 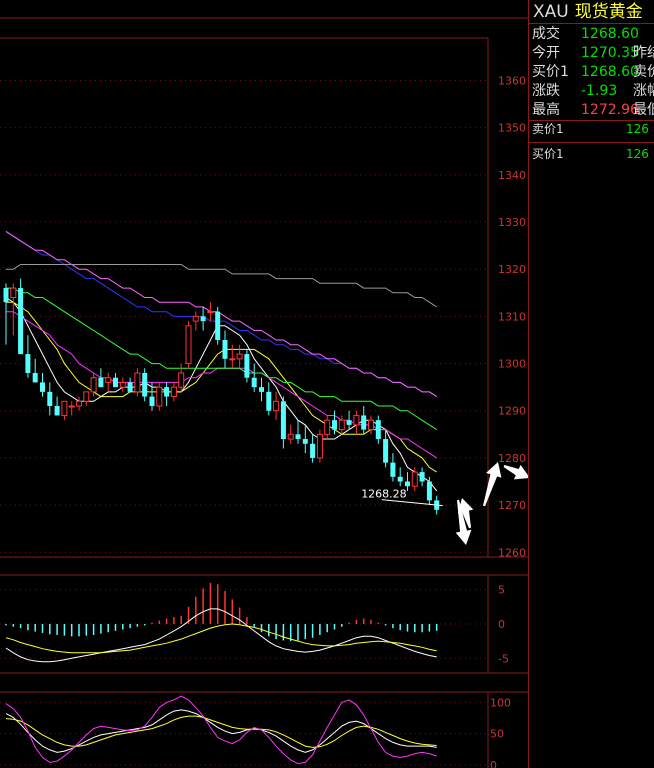 What do you see at coordinates (610, 34) in the screenshot?
I see `quote-value: 1268.60` at bounding box center [610, 34].